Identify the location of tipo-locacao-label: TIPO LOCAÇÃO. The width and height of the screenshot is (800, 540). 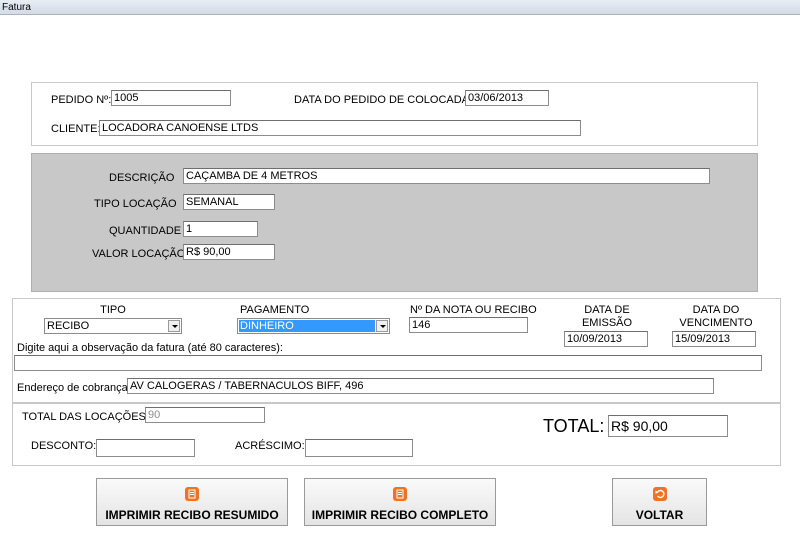
(135, 204).